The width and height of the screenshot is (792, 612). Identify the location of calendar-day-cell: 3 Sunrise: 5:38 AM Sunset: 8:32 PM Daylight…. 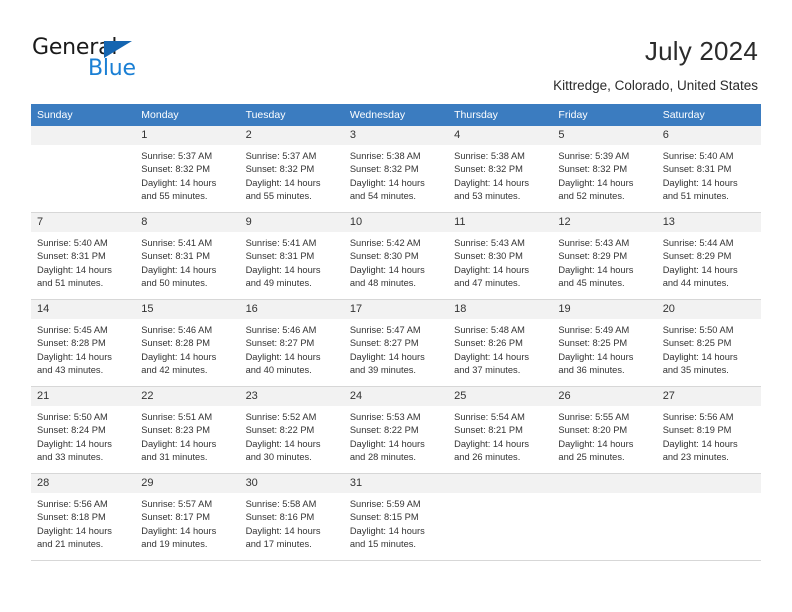
(396, 169).